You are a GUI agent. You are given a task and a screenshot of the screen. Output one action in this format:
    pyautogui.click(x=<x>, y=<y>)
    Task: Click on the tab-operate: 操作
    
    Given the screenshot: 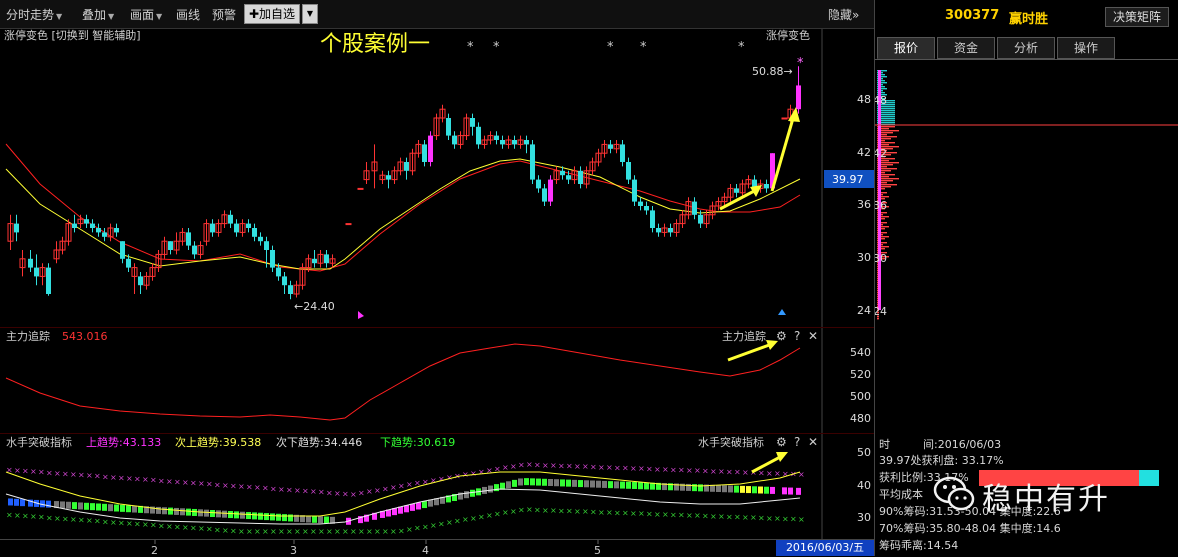 What is the action you would take?
    pyautogui.click(x=1086, y=48)
    